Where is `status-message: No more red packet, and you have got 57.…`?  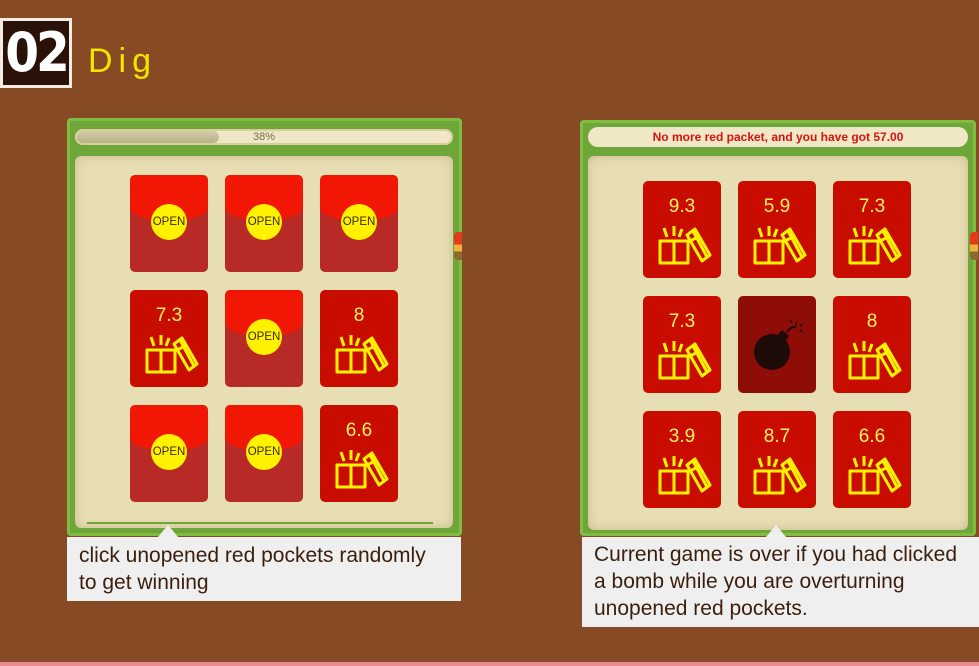
status-message: No more red packet, and you have got 57.… is located at coordinates (778, 137).